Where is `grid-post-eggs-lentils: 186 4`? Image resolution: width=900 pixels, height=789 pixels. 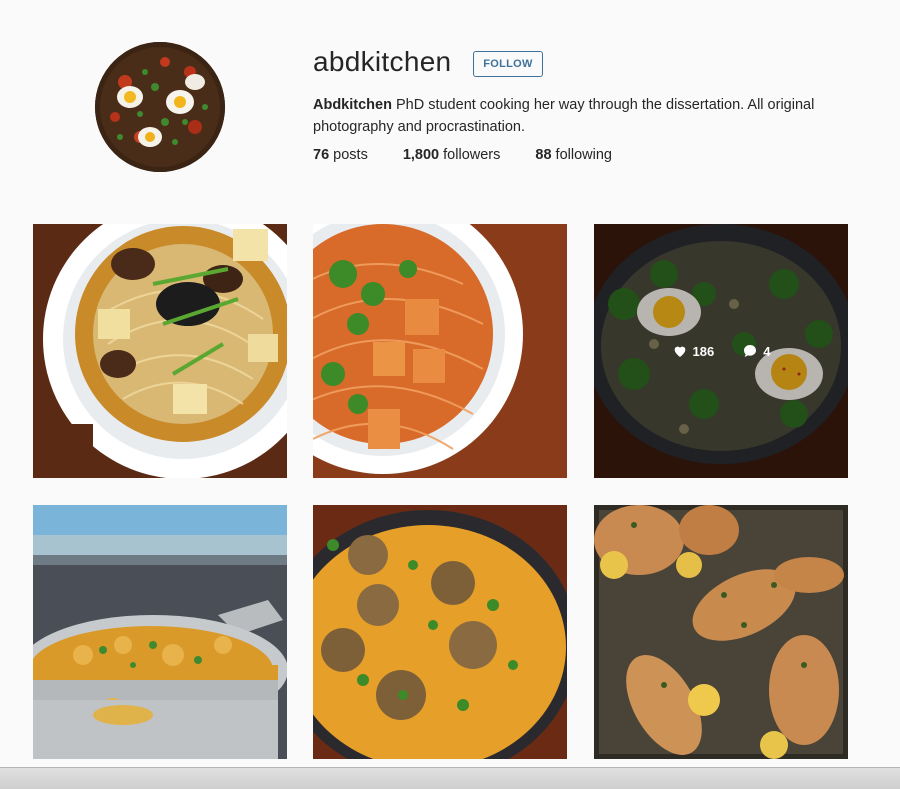
grid-post-eggs-lentils: 186 4 is located at coordinates (721, 351).